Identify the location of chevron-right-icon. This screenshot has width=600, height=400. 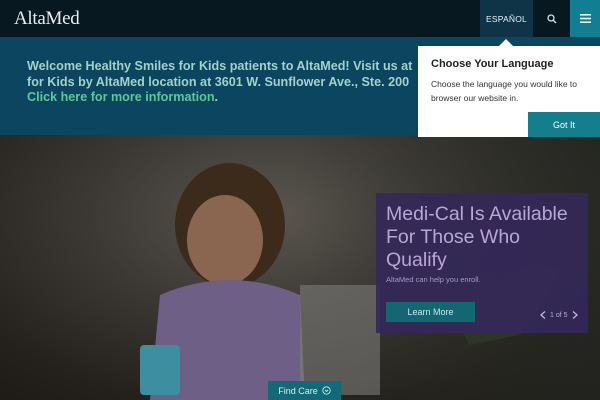
(575, 315).